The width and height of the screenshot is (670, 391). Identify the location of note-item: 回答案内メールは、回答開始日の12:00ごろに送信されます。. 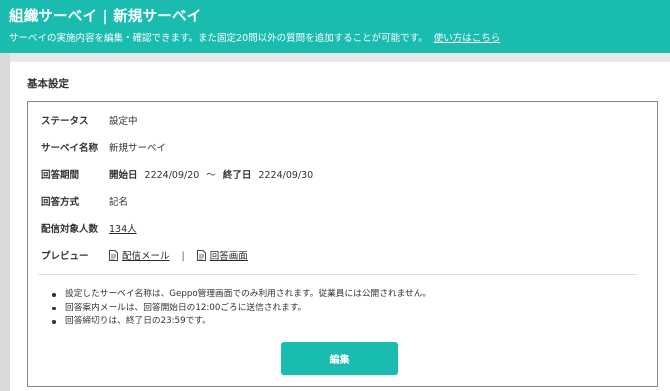
(241, 309).